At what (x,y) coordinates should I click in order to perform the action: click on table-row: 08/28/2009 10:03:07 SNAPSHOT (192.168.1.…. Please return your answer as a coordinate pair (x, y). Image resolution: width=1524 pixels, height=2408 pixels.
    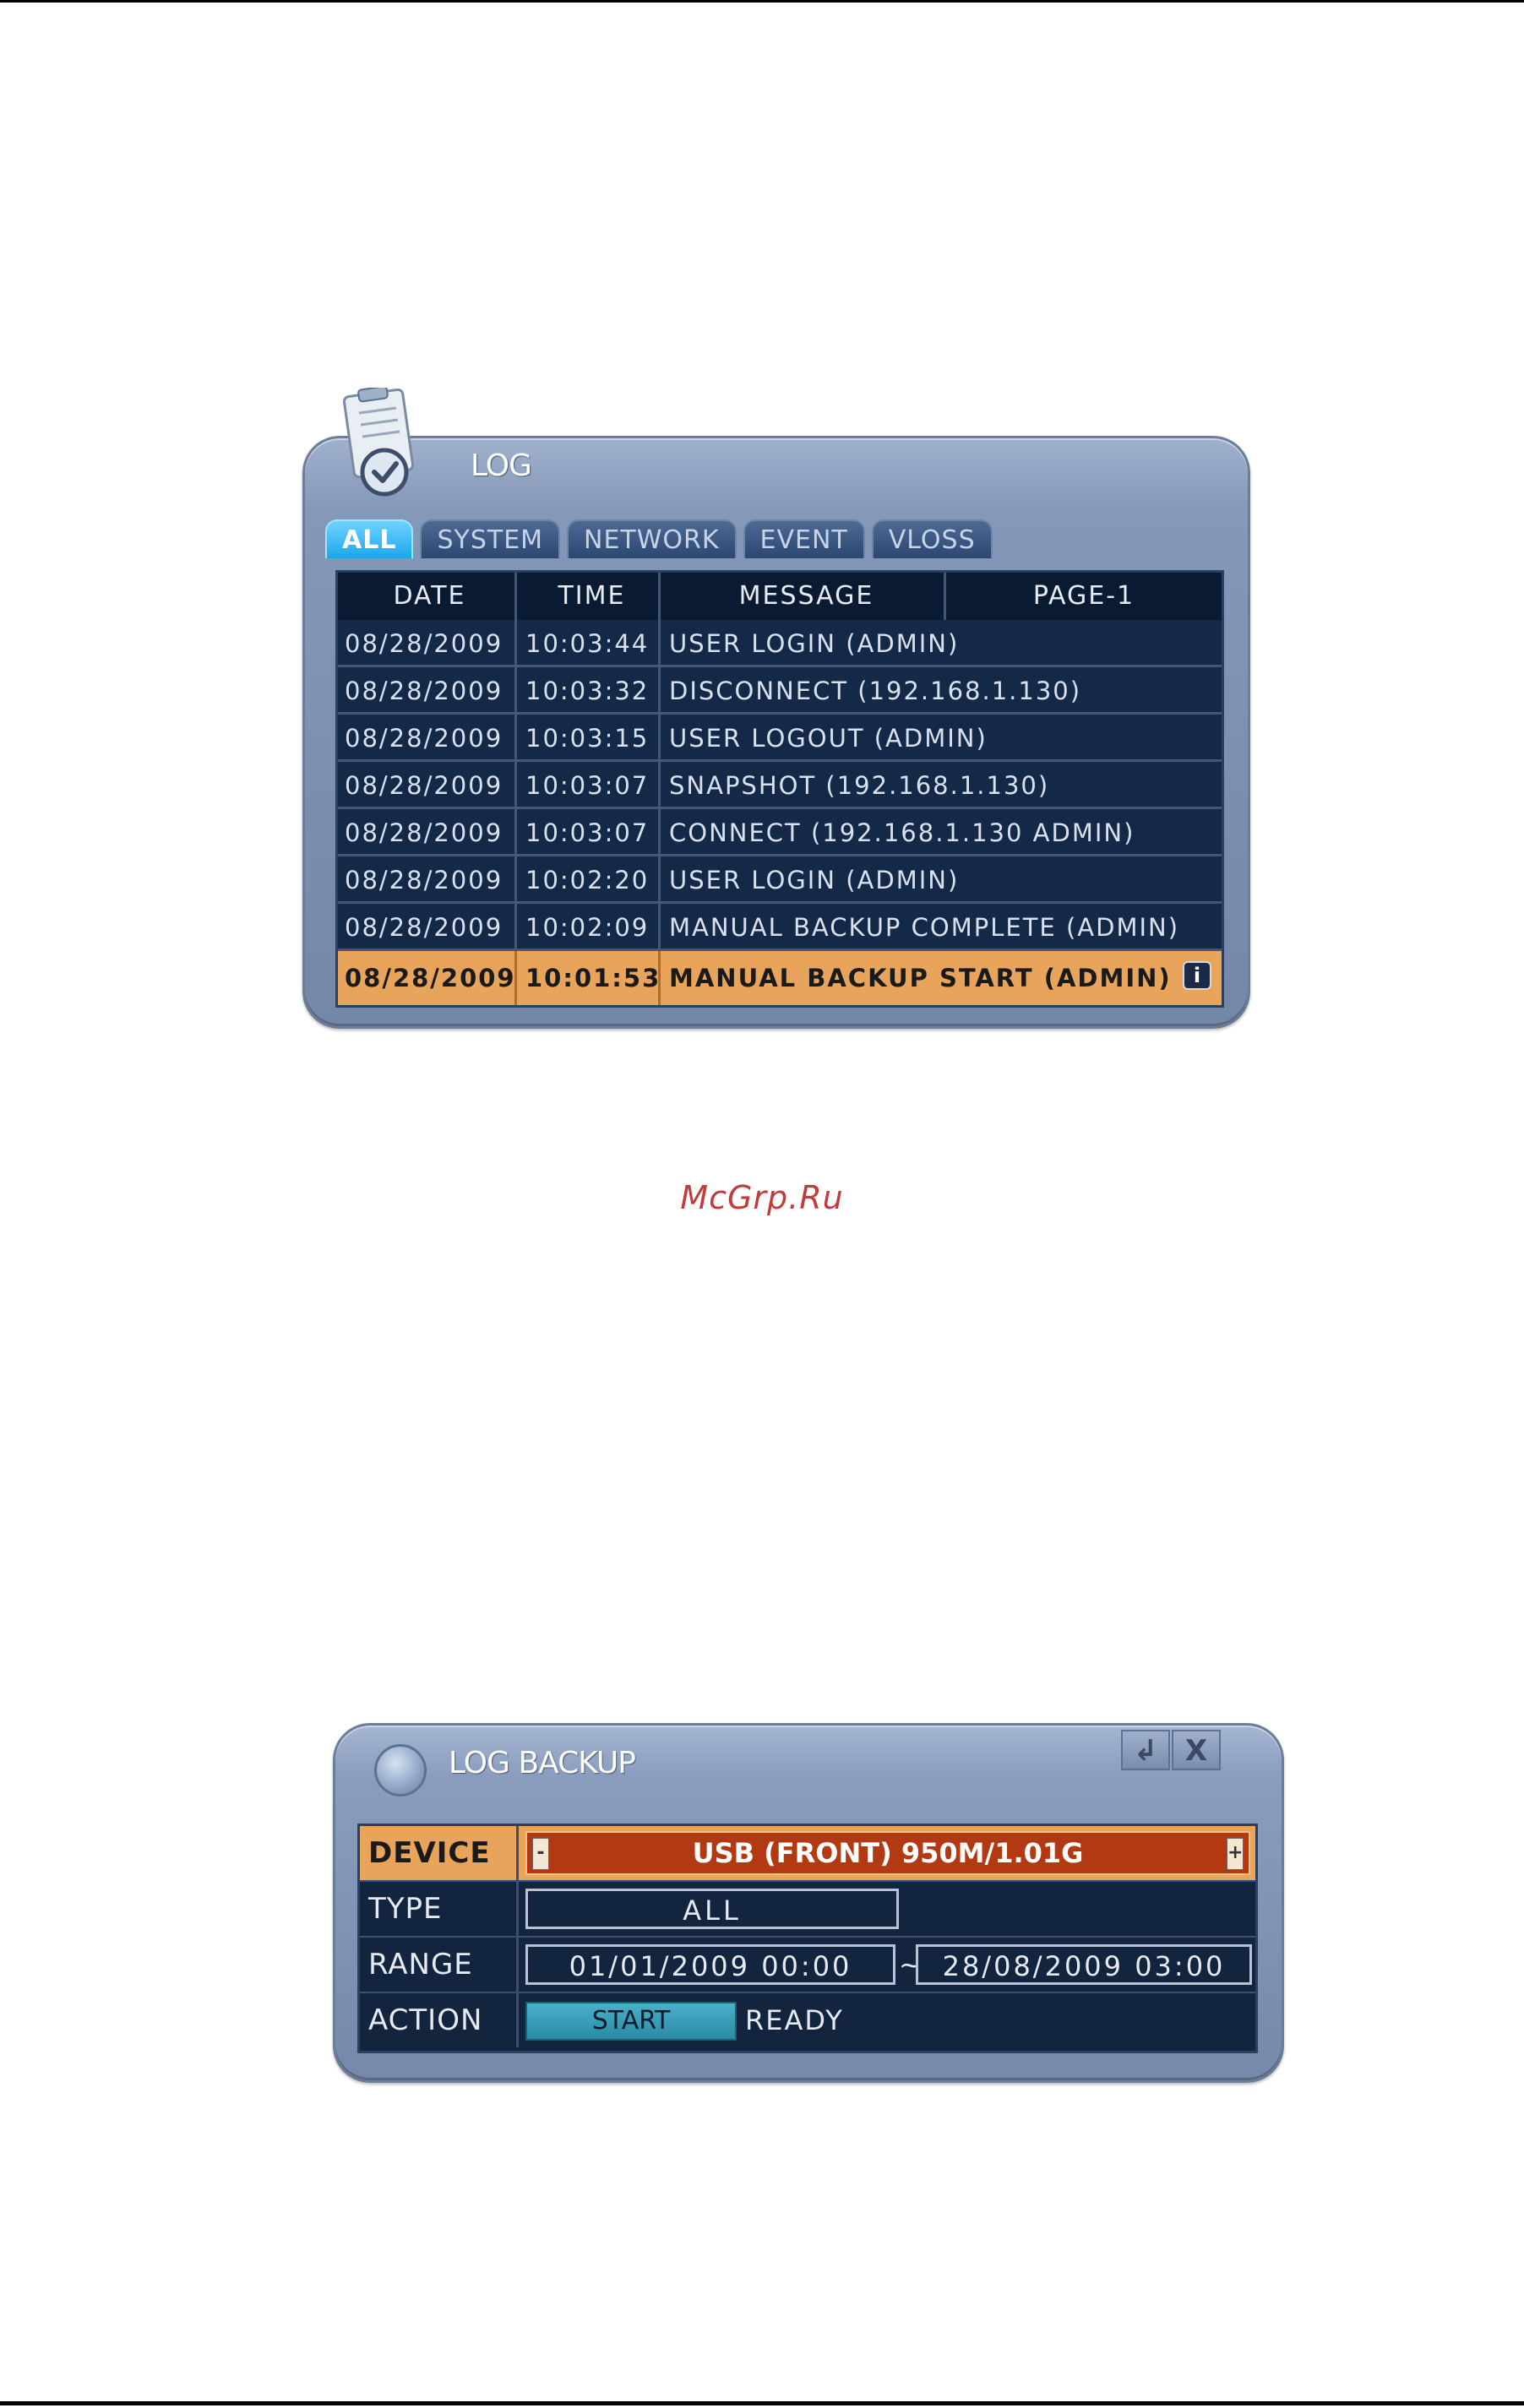
    Looking at the image, I should click on (780, 785).